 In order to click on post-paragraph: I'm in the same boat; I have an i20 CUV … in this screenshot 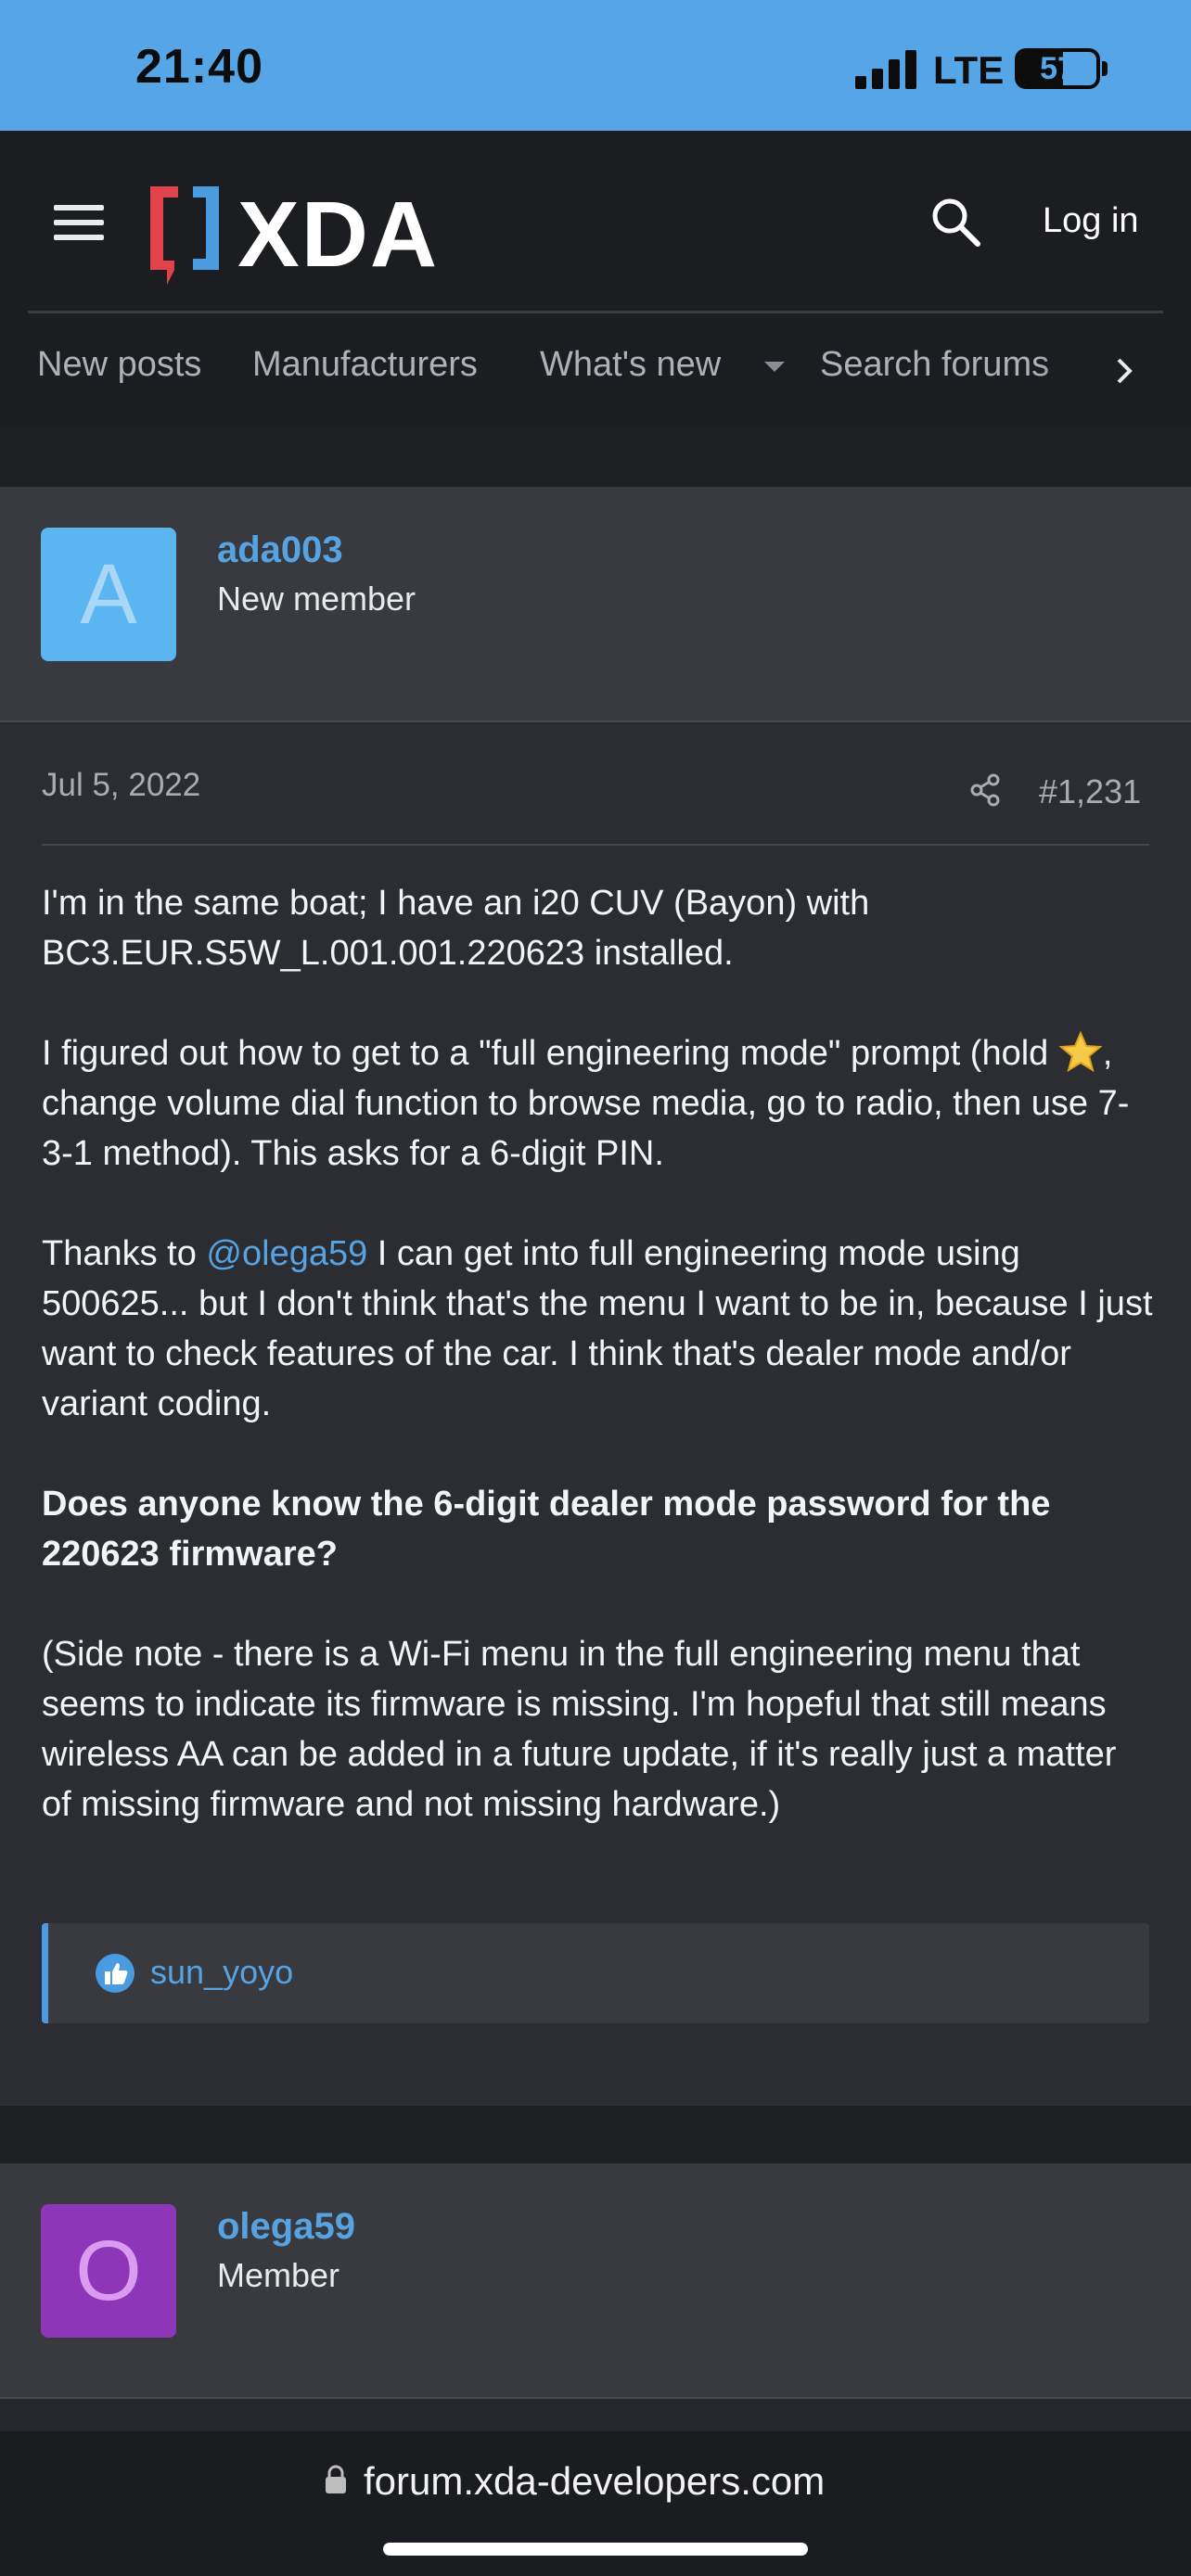, I will do `click(456, 928)`.